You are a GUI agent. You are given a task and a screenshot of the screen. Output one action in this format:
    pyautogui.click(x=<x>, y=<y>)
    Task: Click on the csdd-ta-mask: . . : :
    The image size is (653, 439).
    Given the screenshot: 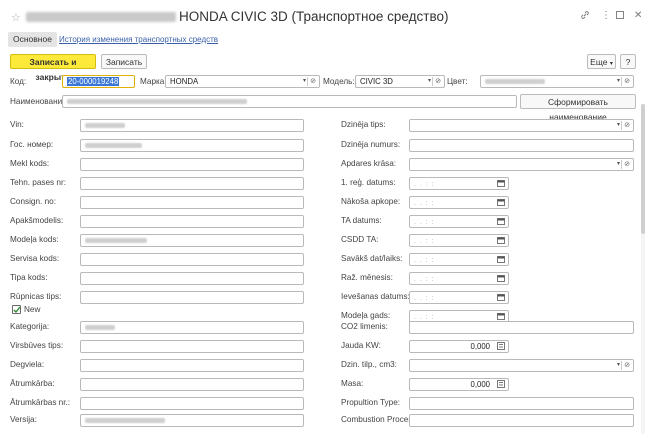 What is the action you would take?
    pyautogui.click(x=424, y=241)
    